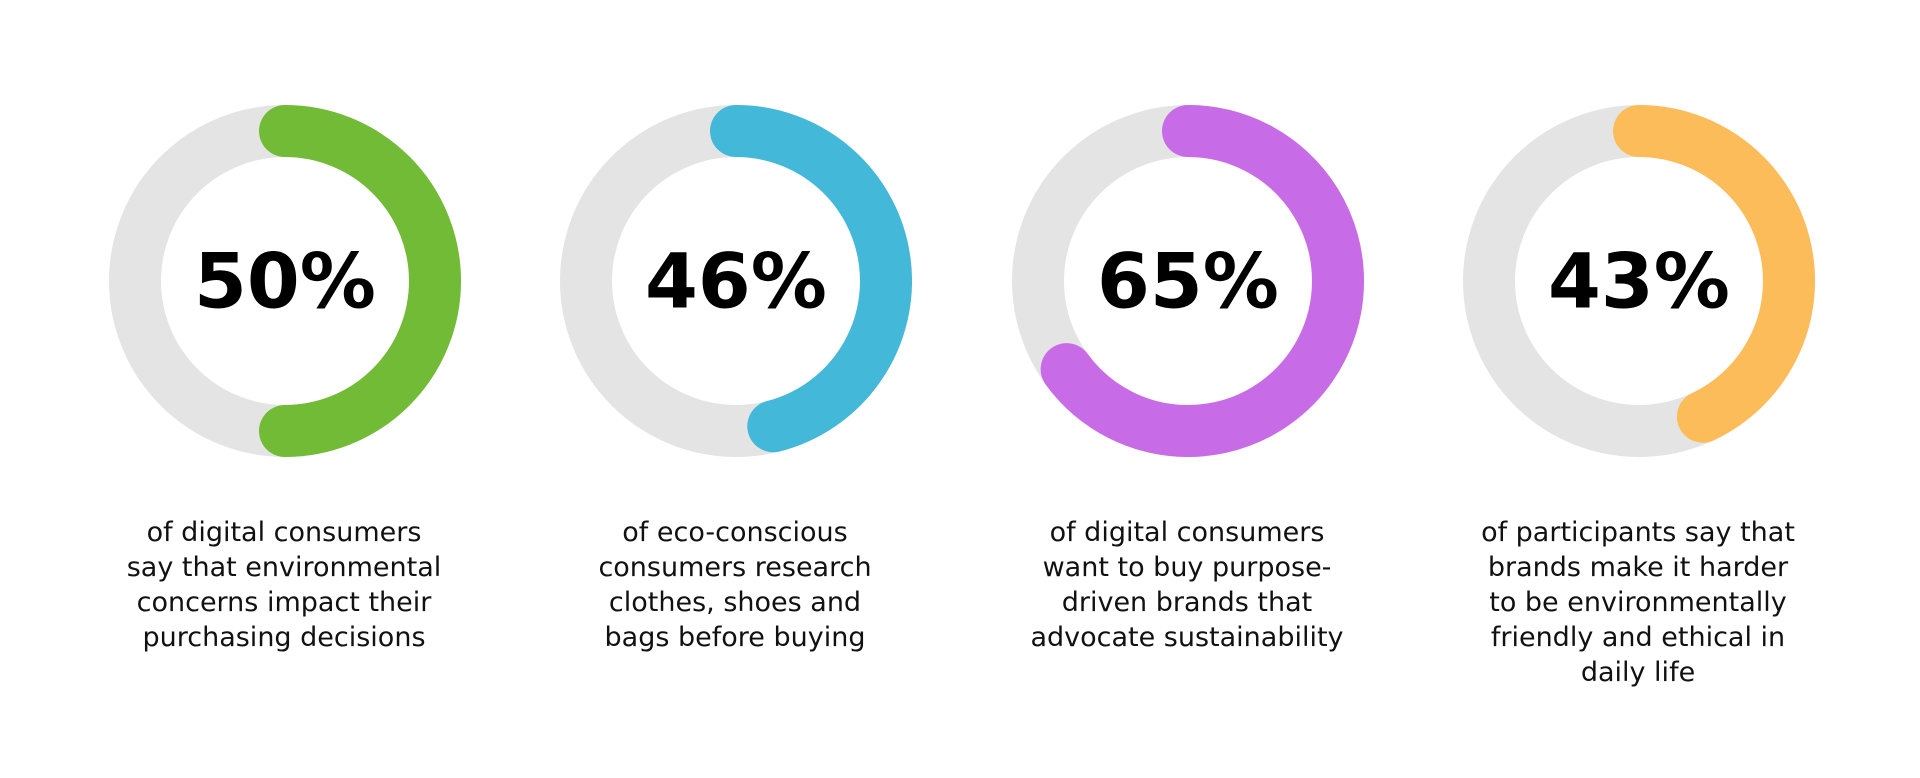 The image size is (1920, 778). I want to click on caption-line: of eco-conscious, so click(735, 532).